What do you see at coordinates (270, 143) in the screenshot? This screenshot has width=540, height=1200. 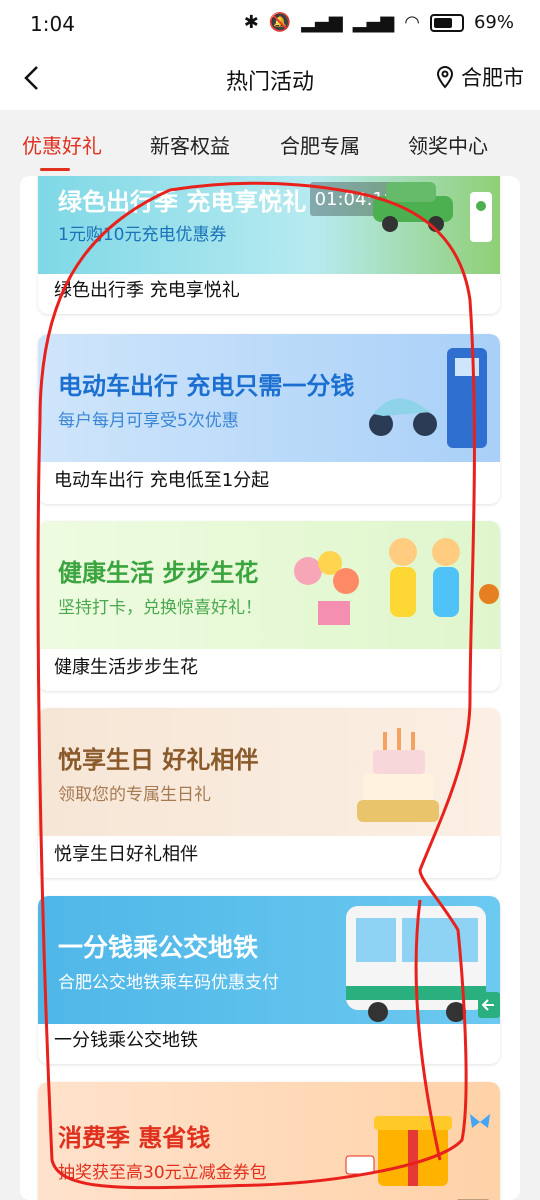 I see `category-tabs: 优惠好礼 新客权益 合肥专属 领奖中心` at bounding box center [270, 143].